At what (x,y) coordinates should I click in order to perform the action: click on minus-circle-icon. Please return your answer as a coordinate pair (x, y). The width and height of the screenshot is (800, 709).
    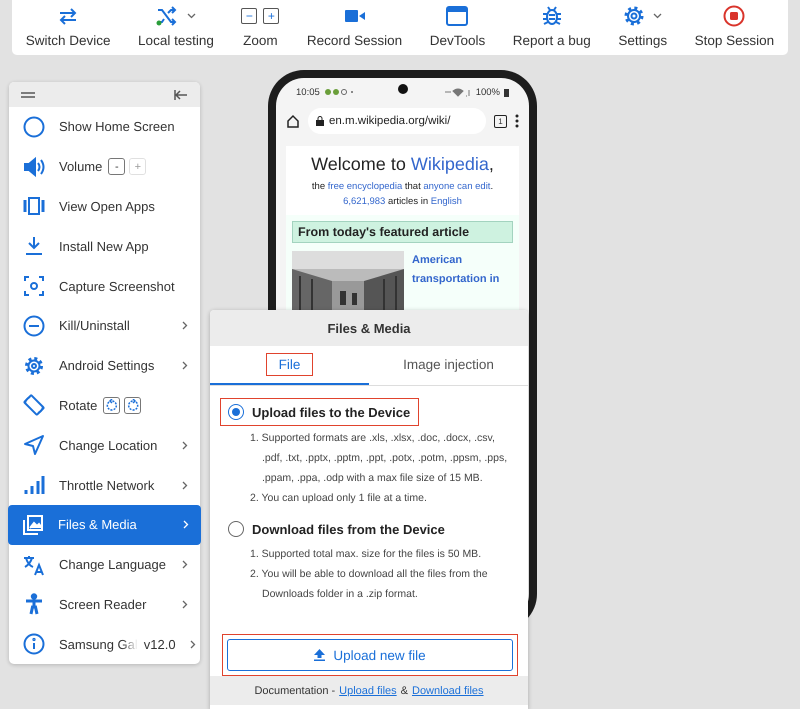
    Looking at the image, I should click on (34, 325).